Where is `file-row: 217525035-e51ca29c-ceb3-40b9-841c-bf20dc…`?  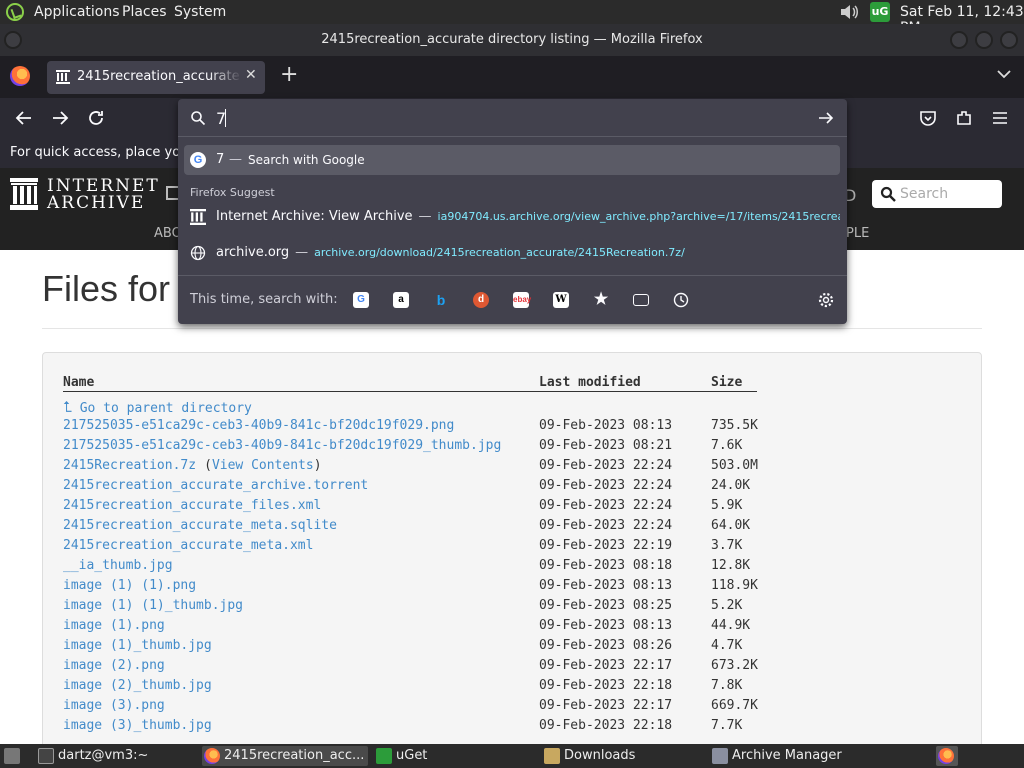
file-row: 217525035-e51ca29c-ceb3-40b9-841c-bf20dc… is located at coordinates (503, 428).